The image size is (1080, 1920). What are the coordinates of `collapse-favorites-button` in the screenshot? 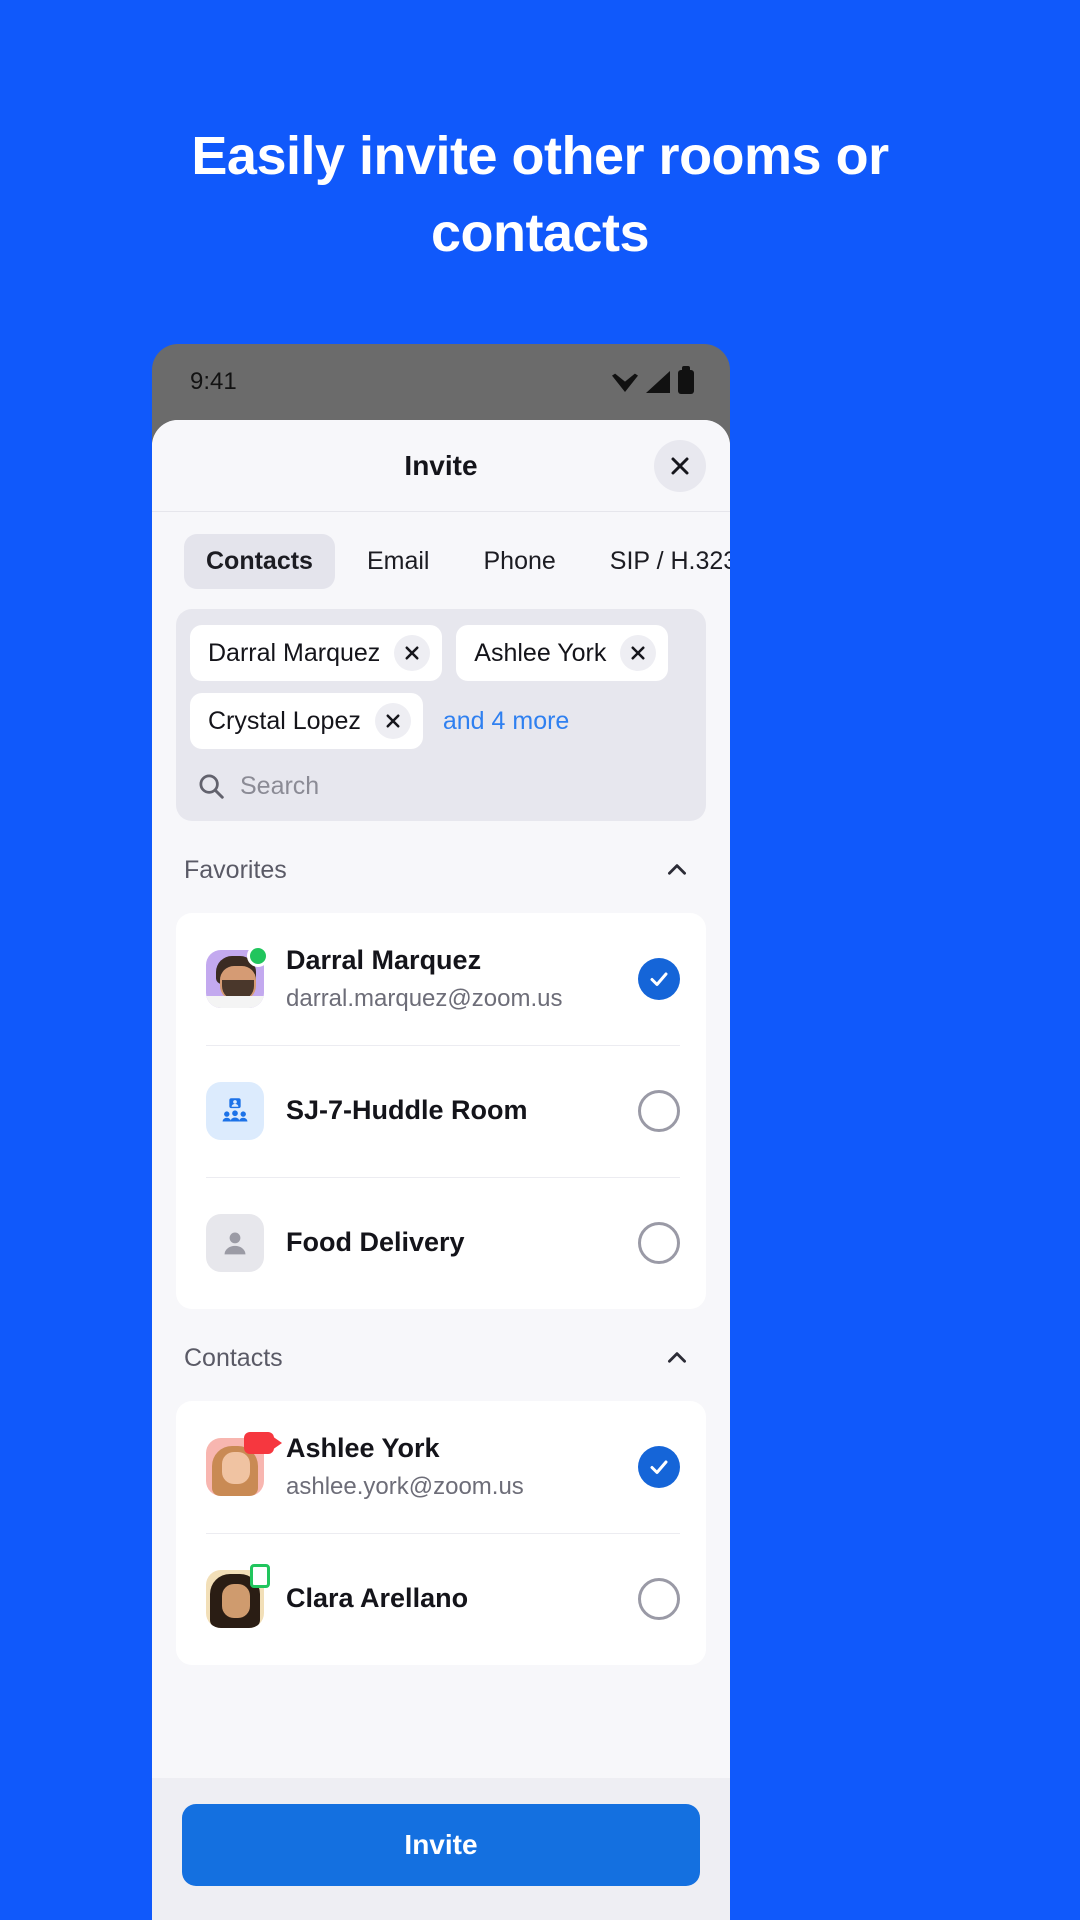 It's located at (677, 870).